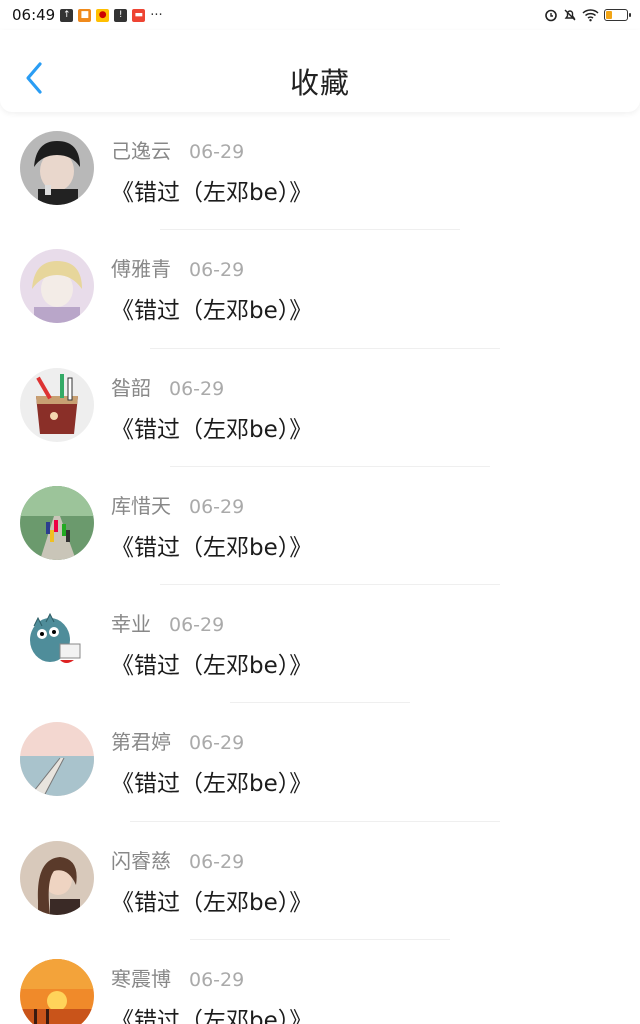  I want to click on avatar-anime-blonde-icon, so click(57, 286).